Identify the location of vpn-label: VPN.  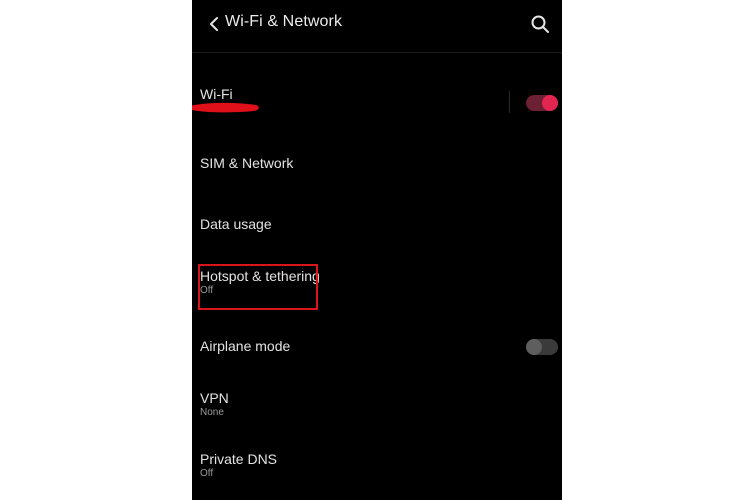
(214, 398).